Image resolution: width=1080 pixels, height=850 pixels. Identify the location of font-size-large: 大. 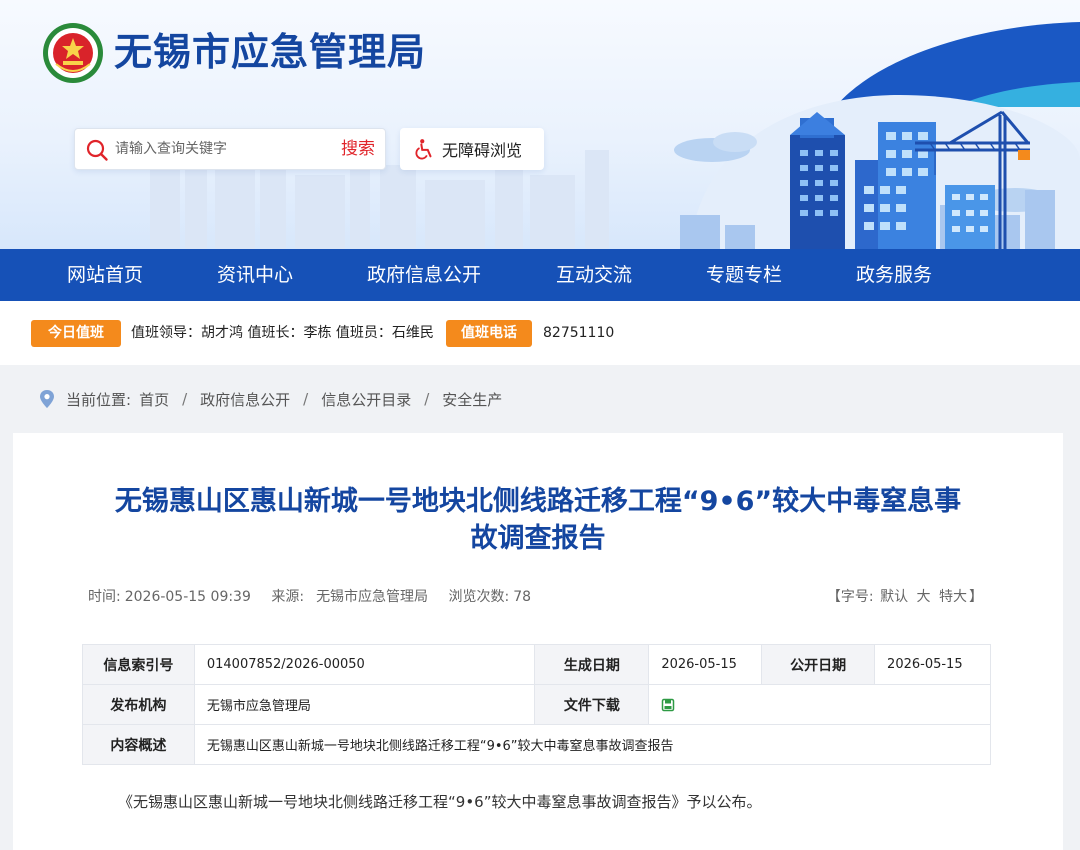
(924, 597).